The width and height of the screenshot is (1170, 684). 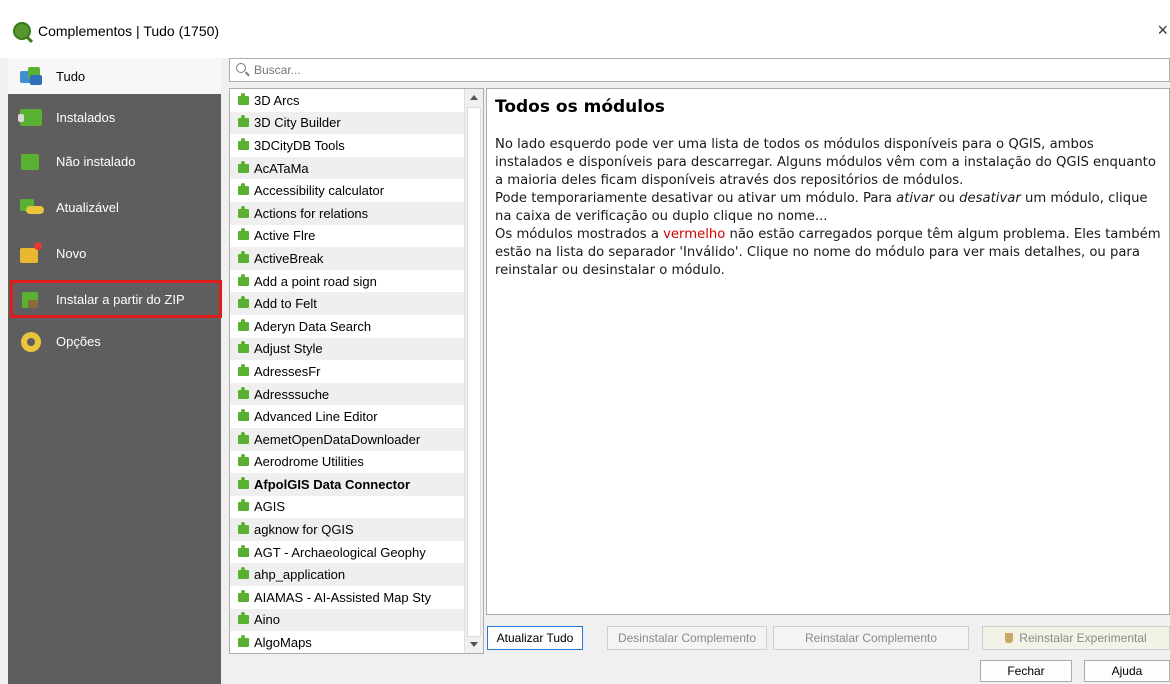 I want to click on help-button: Ajuda, so click(x=1127, y=671).